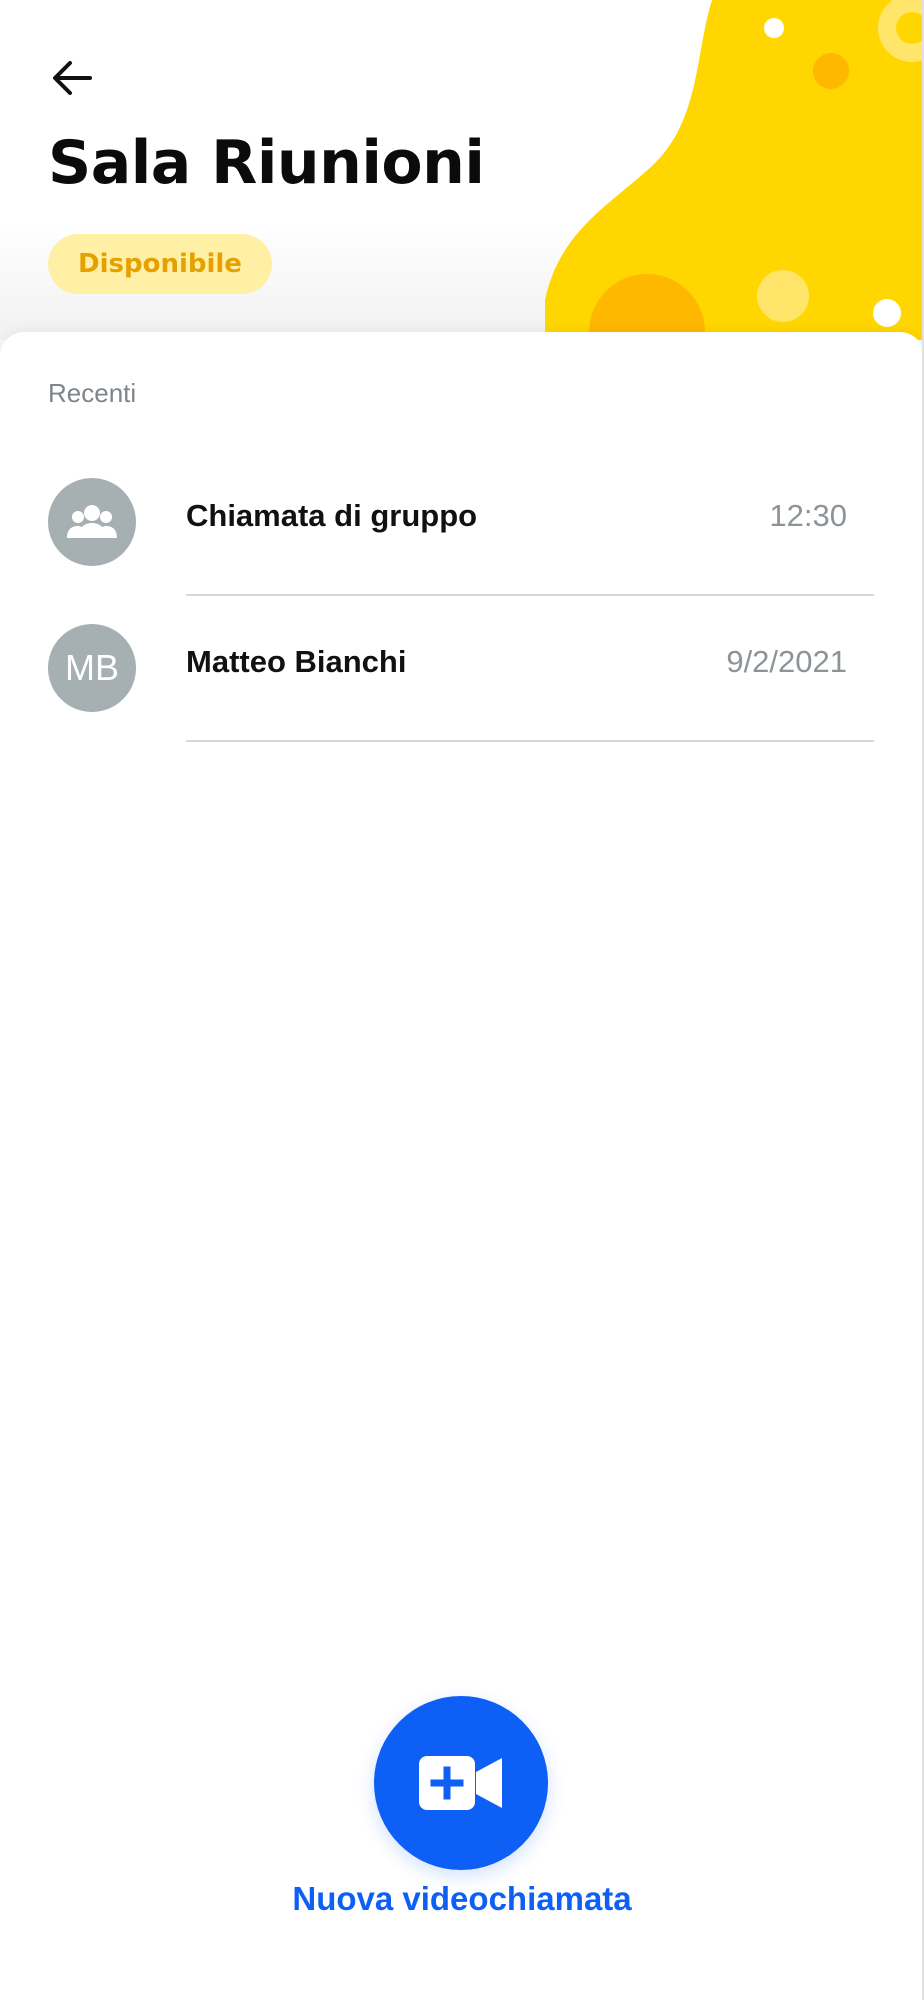 Image resolution: width=924 pixels, height=2000 pixels. I want to click on recent-call-contact: MB Matteo Bianchi 9/2/2021, so click(462, 669).